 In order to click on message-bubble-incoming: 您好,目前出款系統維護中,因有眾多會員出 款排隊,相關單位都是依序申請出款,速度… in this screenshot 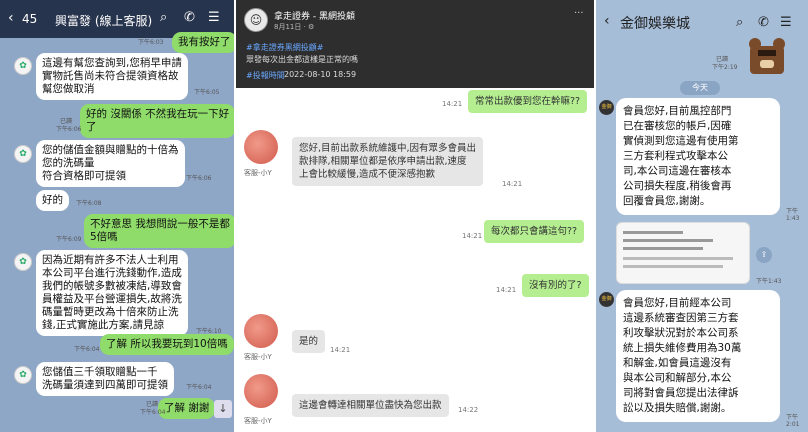, I will do `click(388, 161)`.